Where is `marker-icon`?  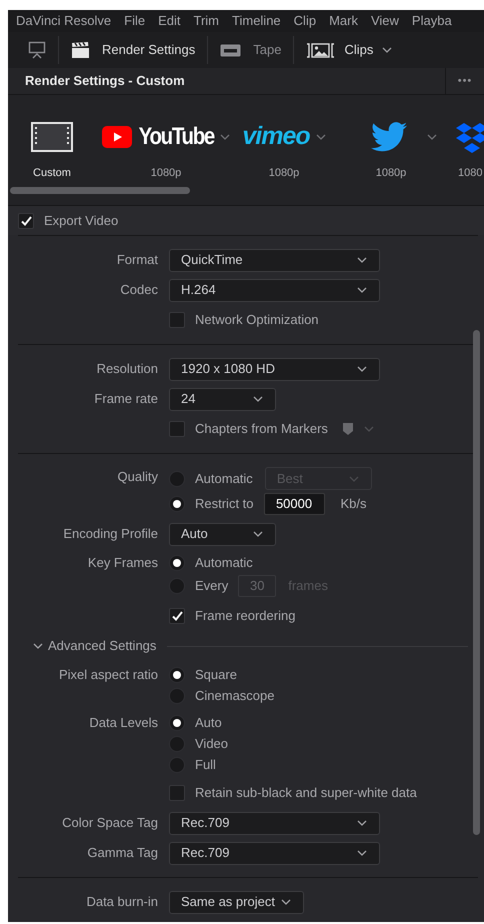 marker-icon is located at coordinates (347, 429).